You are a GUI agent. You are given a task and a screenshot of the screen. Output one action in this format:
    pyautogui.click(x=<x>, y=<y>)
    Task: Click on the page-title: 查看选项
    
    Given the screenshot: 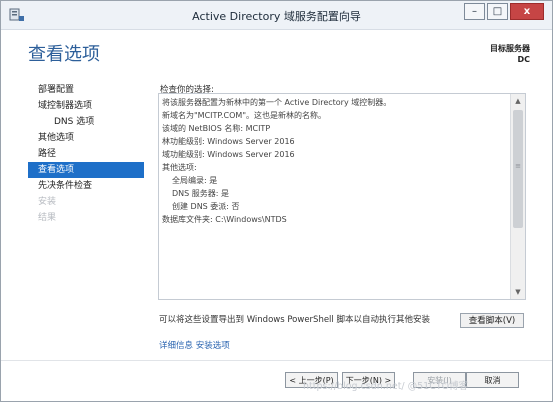 What is the action you would take?
    pyautogui.click(x=64, y=54)
    